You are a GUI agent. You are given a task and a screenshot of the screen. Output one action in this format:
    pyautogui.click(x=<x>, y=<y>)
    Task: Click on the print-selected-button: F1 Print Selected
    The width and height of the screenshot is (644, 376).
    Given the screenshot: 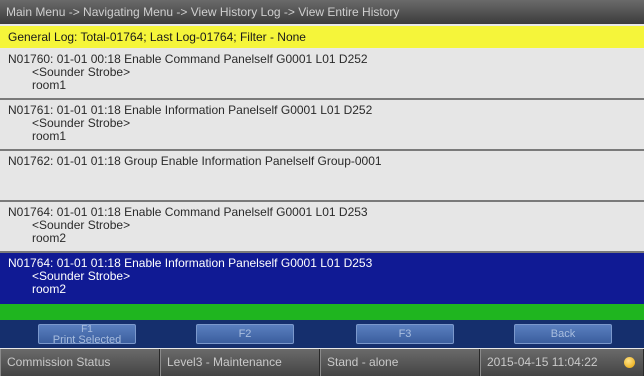 What is the action you would take?
    pyautogui.click(x=87, y=335)
    